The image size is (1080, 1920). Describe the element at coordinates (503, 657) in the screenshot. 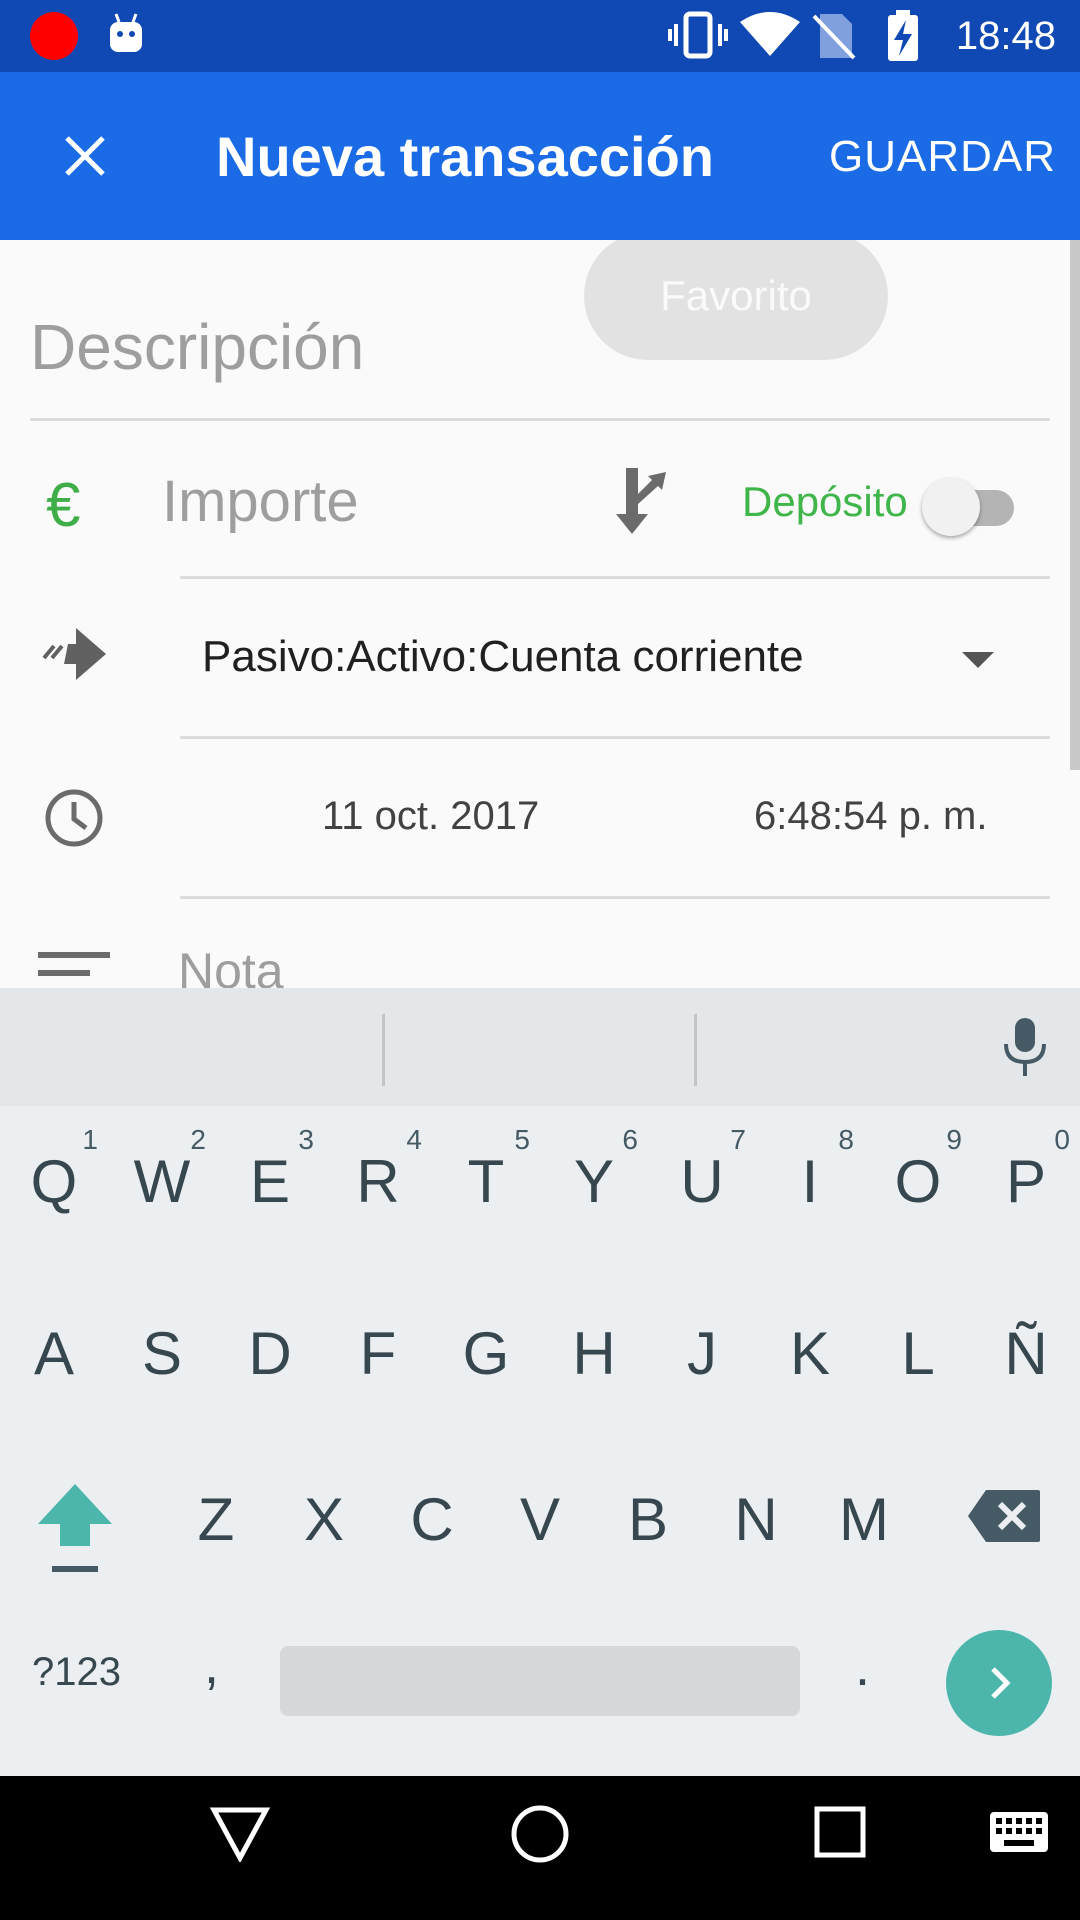

I see `account-selector: Pasivo:Activo:Cuenta corriente` at that location.